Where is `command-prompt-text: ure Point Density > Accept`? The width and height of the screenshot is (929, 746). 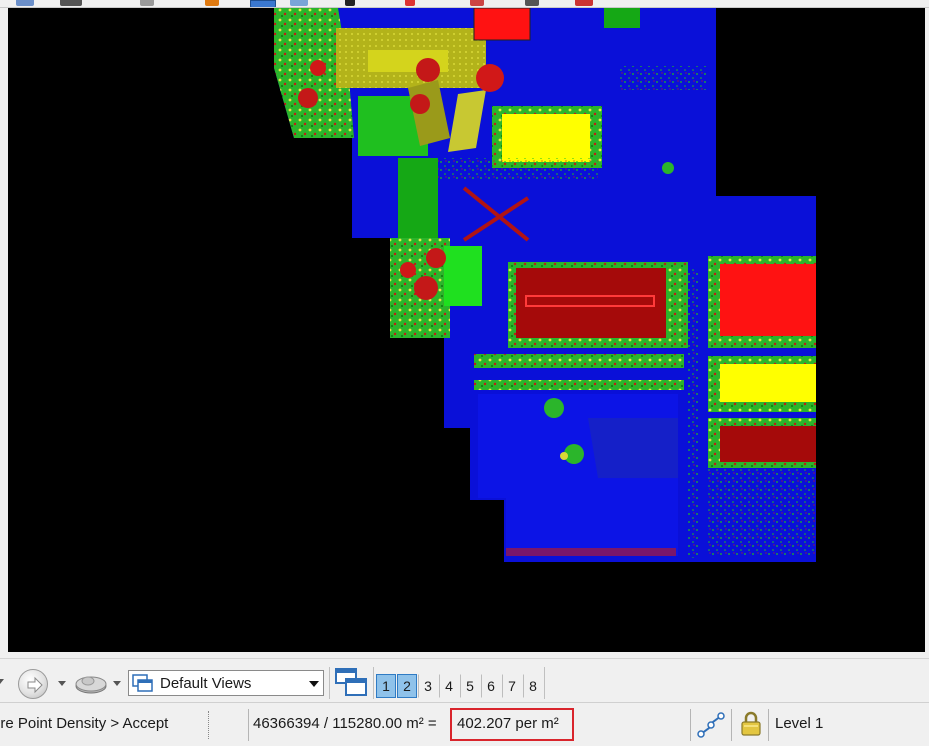 command-prompt-text: ure Point Density > Accept is located at coordinates (84, 723).